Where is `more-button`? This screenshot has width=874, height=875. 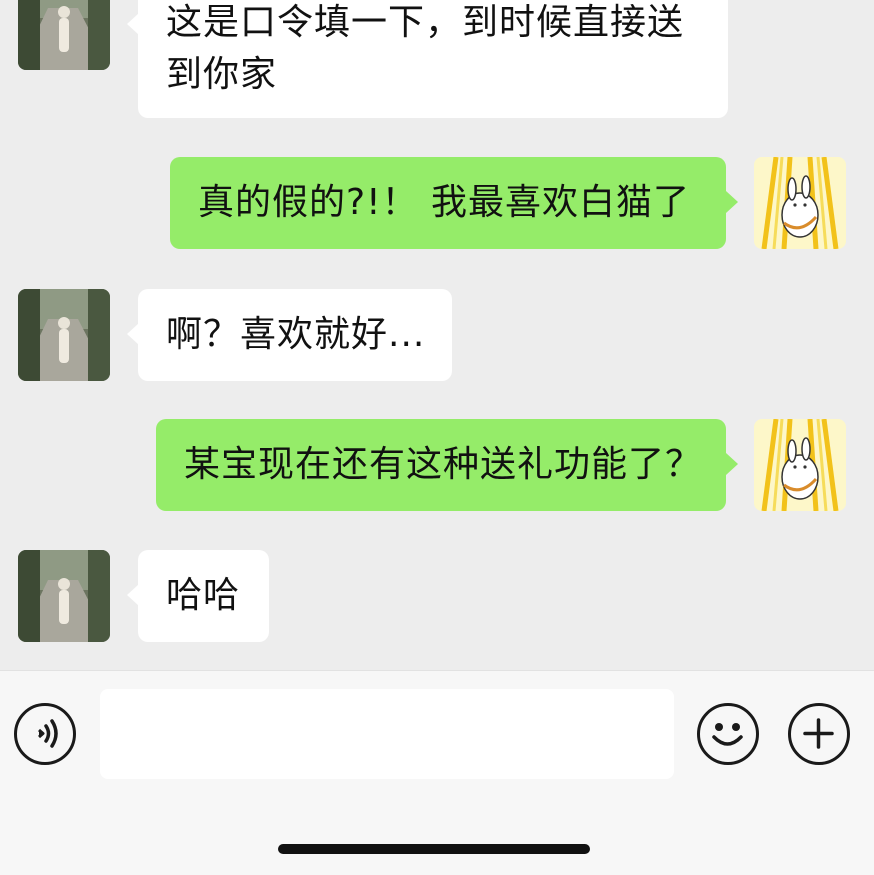 more-button is located at coordinates (819, 734).